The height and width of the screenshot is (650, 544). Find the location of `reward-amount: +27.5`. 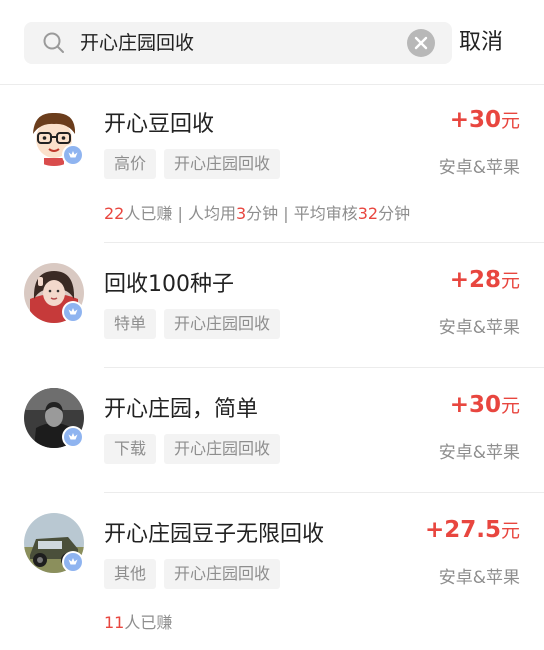

reward-amount: +27.5 is located at coordinates (462, 530).